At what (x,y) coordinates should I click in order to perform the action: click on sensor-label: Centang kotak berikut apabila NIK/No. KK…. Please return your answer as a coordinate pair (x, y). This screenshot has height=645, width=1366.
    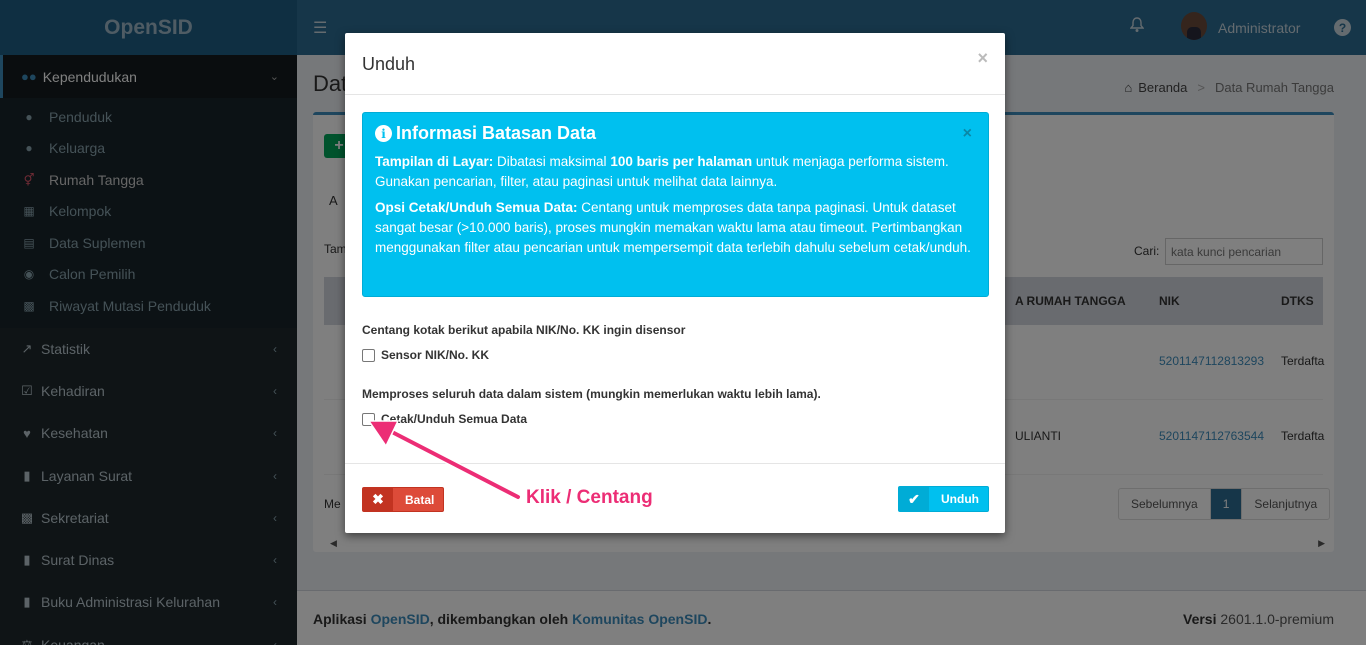
    Looking at the image, I should click on (524, 330).